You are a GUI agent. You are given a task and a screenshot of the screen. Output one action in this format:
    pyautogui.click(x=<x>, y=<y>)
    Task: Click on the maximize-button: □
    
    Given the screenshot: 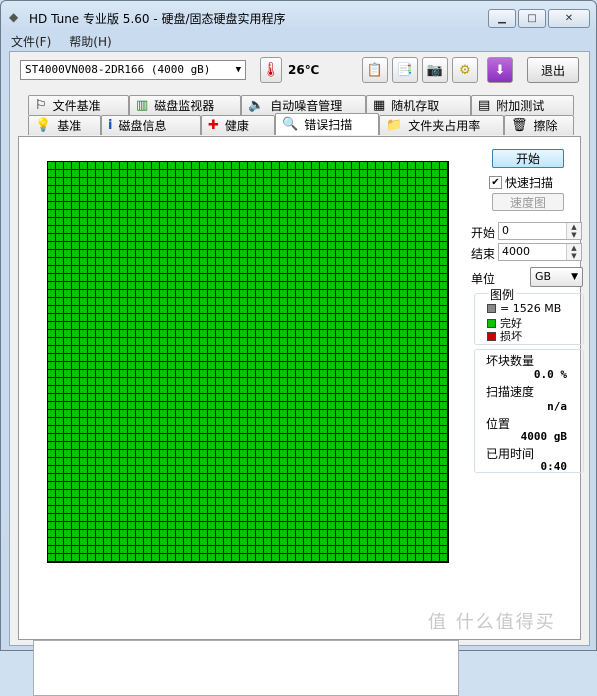 What is the action you would take?
    pyautogui.click(x=532, y=18)
    